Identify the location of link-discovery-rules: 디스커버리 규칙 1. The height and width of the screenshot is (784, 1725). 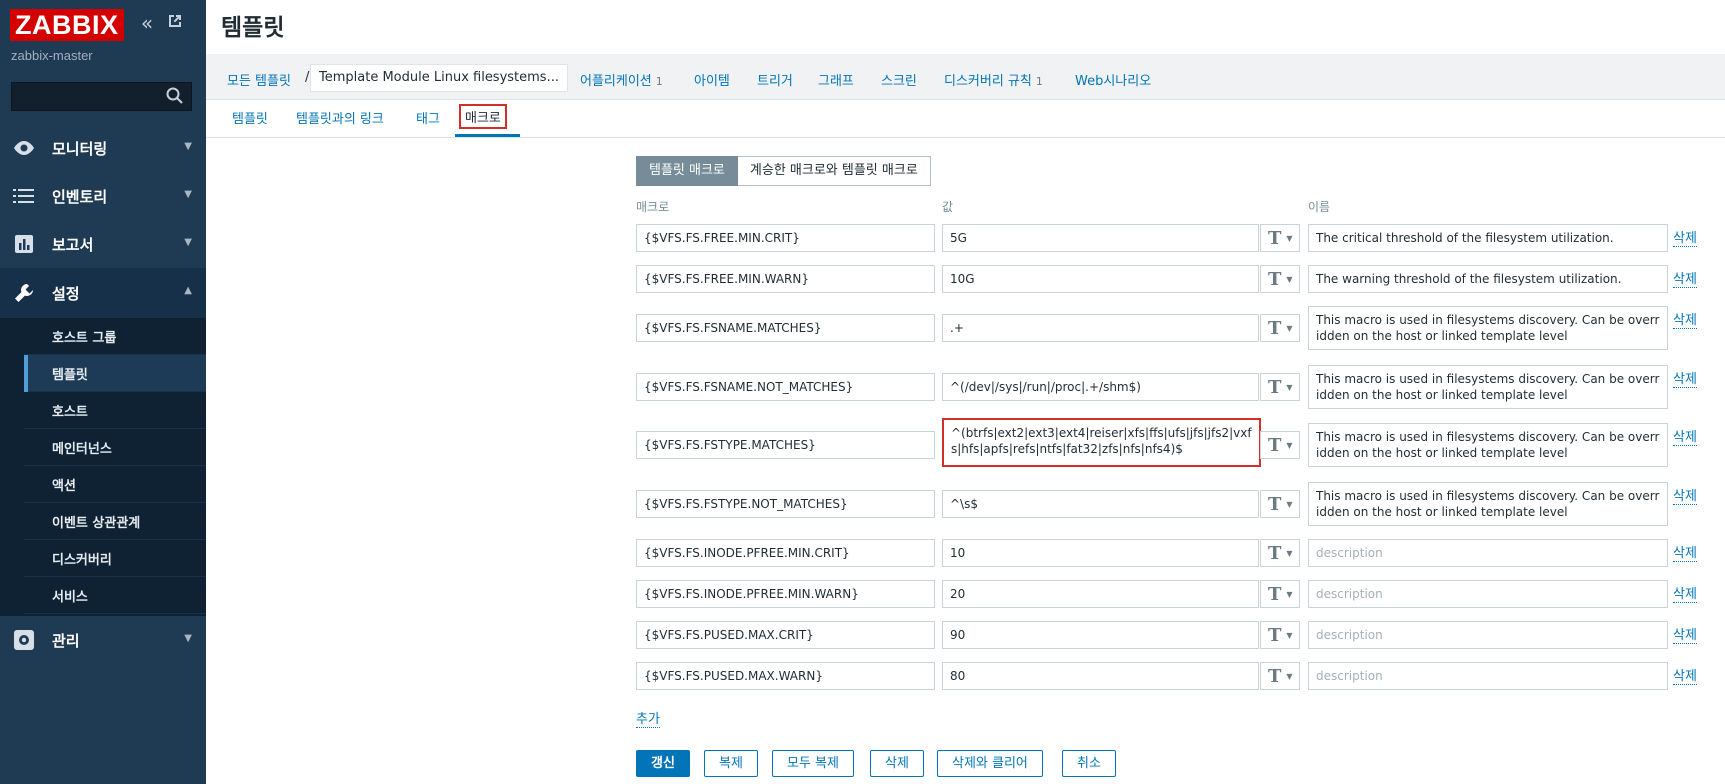
(993, 79).